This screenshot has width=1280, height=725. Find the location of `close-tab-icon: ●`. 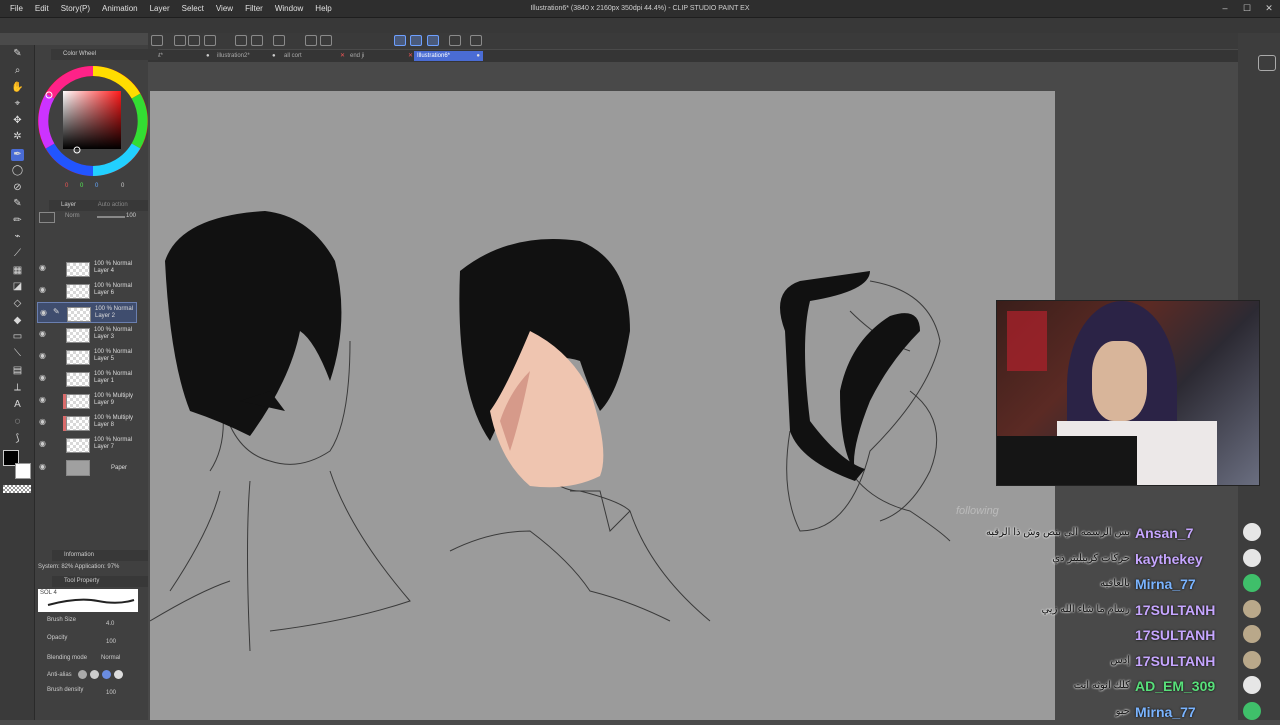

close-tab-icon: ● is located at coordinates (478, 56).